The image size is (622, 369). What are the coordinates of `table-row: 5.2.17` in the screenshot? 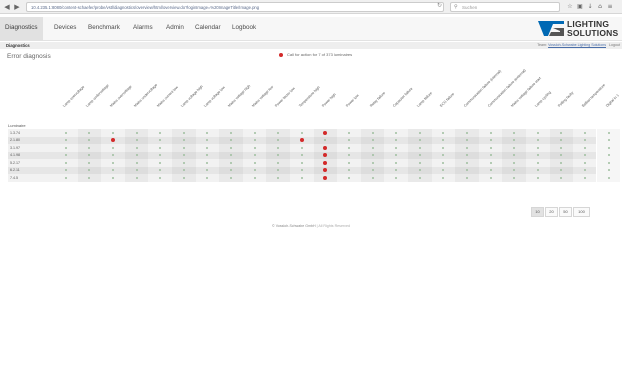 It's located at (309, 163).